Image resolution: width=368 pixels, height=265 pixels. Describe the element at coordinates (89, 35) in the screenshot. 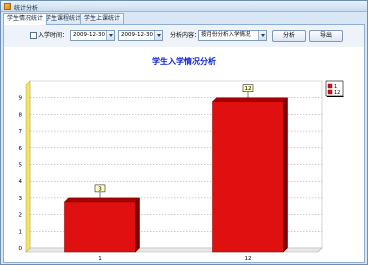

I see `start-date-value: 2009-12-30` at that location.